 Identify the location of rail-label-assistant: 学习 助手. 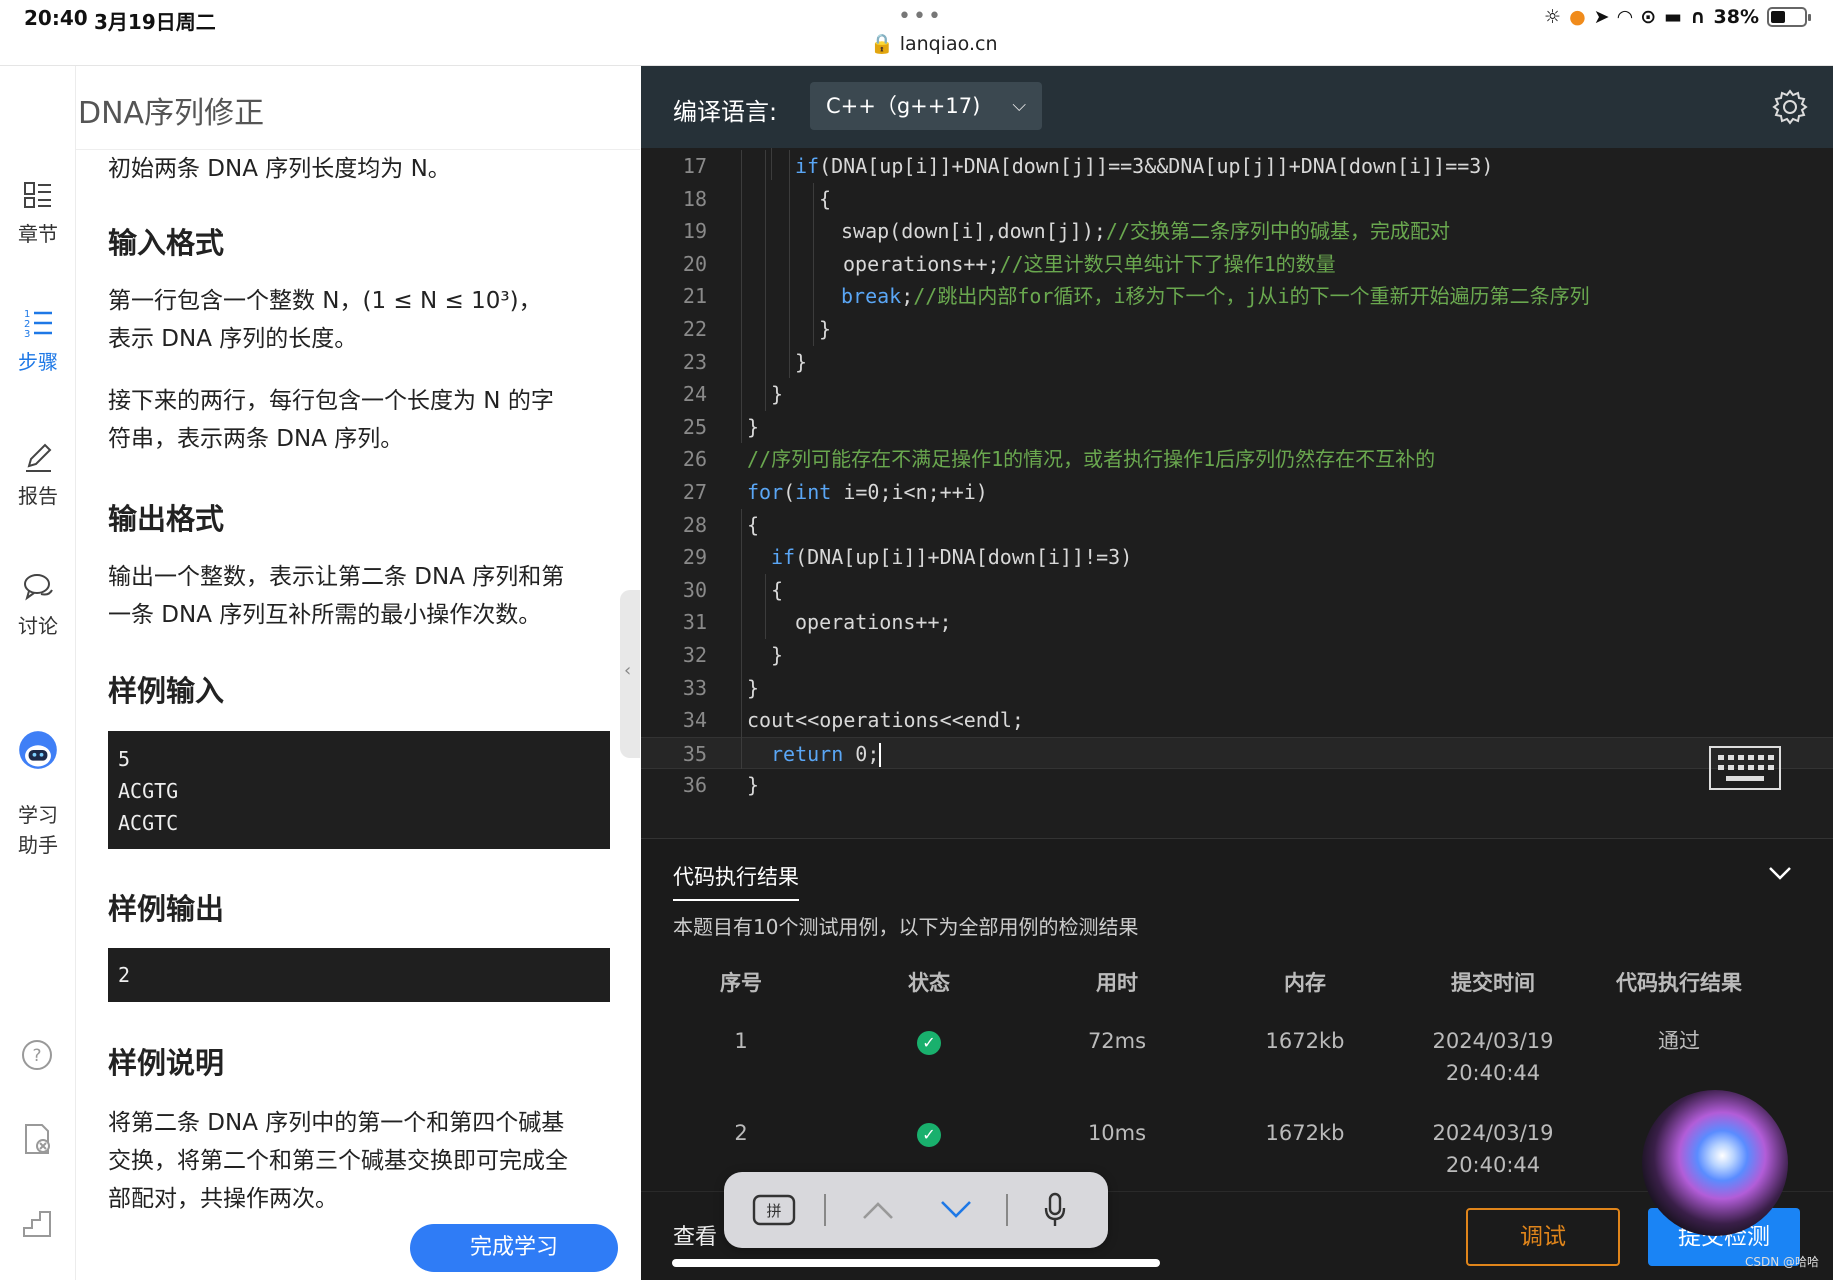
(38, 830).